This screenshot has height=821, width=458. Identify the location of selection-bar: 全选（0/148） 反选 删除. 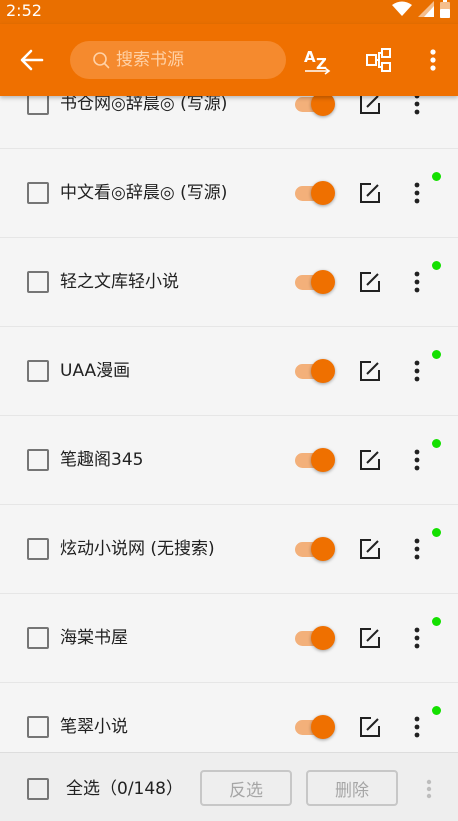
(229, 786).